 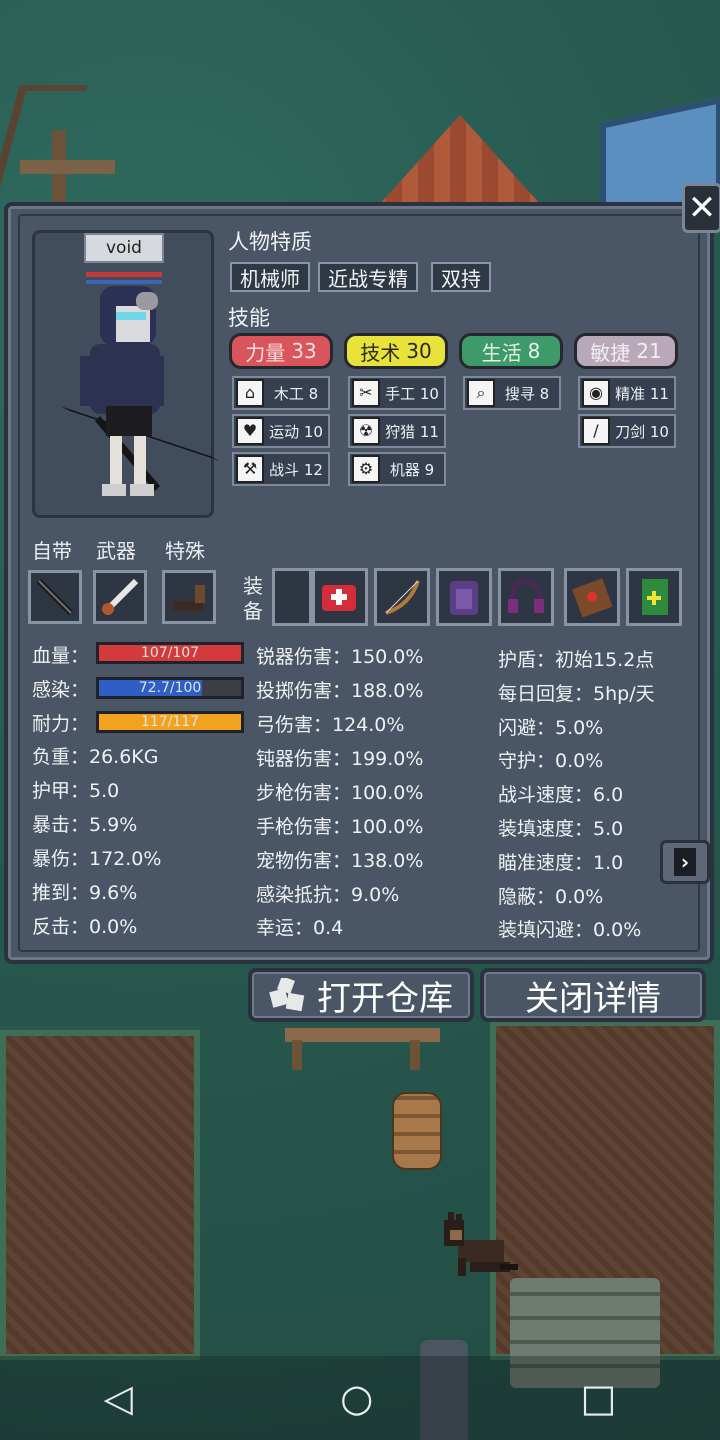 What do you see at coordinates (296, 393) in the screenshot?
I see `skill-label: 木工 8` at bounding box center [296, 393].